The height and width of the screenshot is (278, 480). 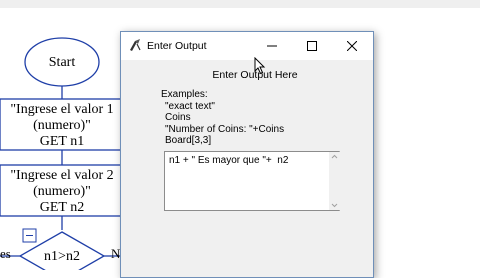 I want to click on minimize-button, so click(x=272, y=46).